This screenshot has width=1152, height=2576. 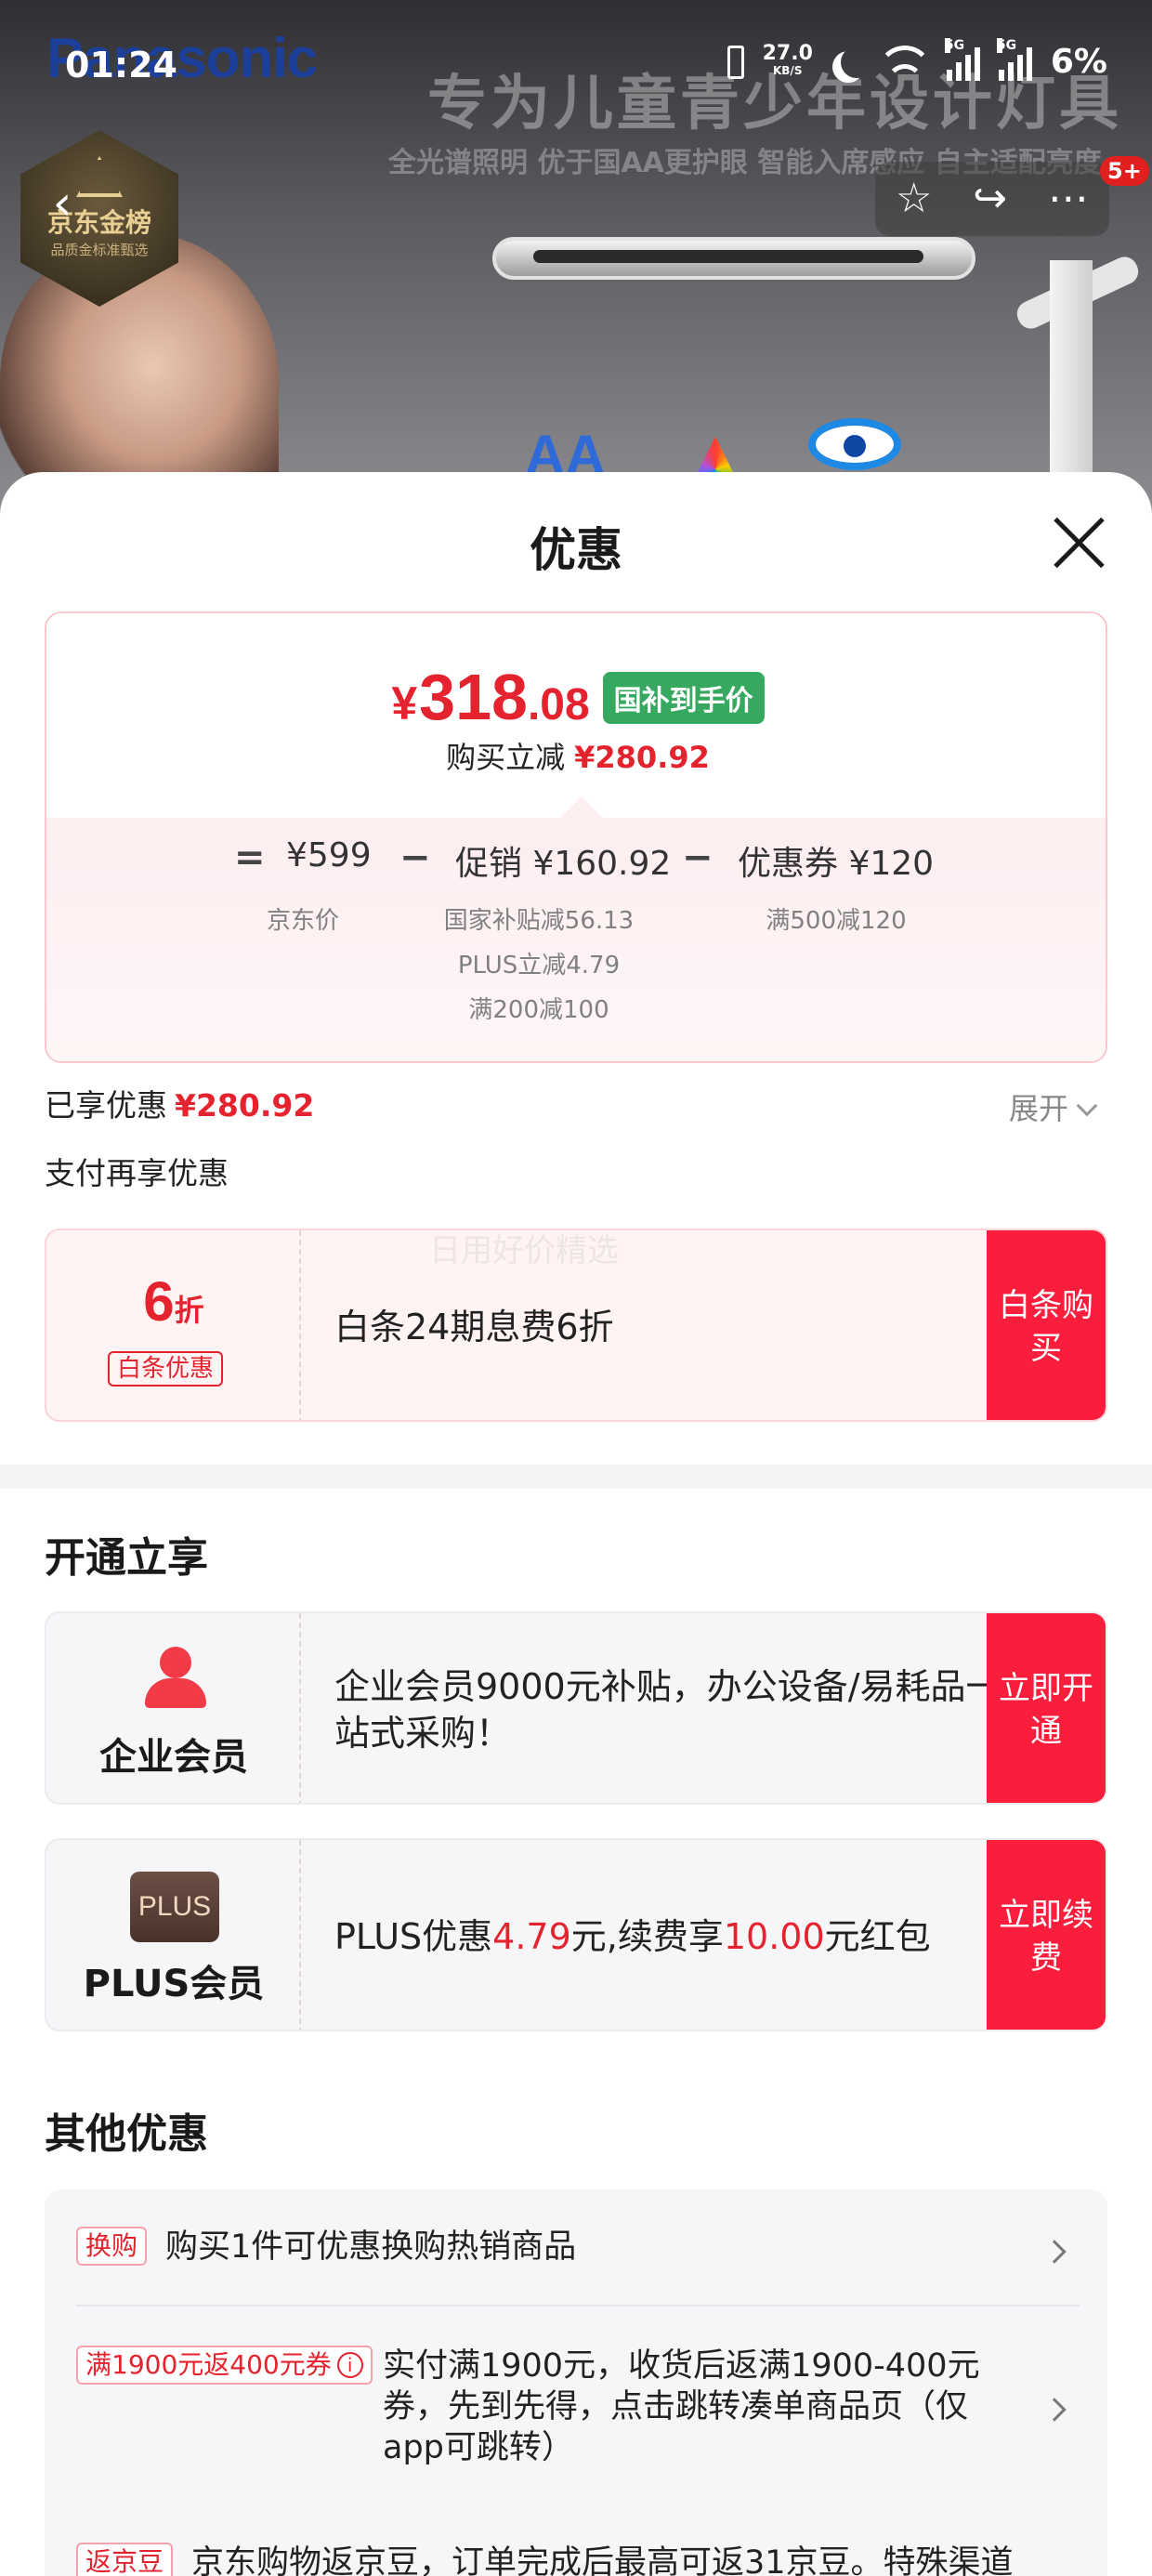 I want to click on baitiao-tag: 白条优惠, so click(x=166, y=1369).